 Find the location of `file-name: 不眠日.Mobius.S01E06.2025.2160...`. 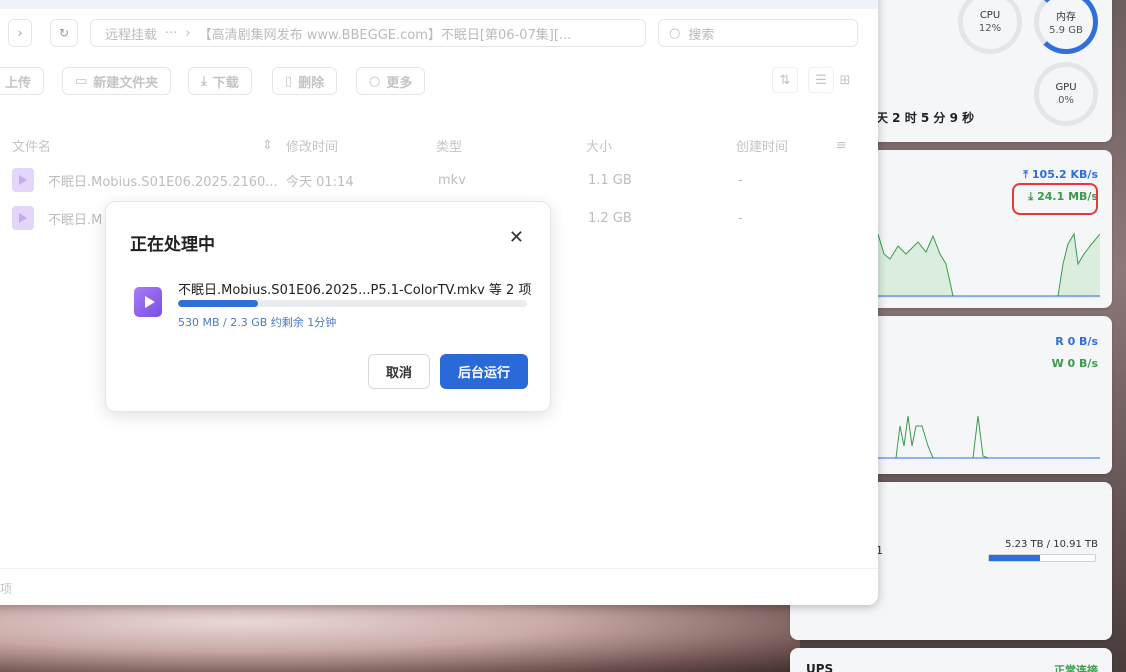

file-name: 不眠日.Mobius.S01E06.2025.2160... is located at coordinates (163, 182).